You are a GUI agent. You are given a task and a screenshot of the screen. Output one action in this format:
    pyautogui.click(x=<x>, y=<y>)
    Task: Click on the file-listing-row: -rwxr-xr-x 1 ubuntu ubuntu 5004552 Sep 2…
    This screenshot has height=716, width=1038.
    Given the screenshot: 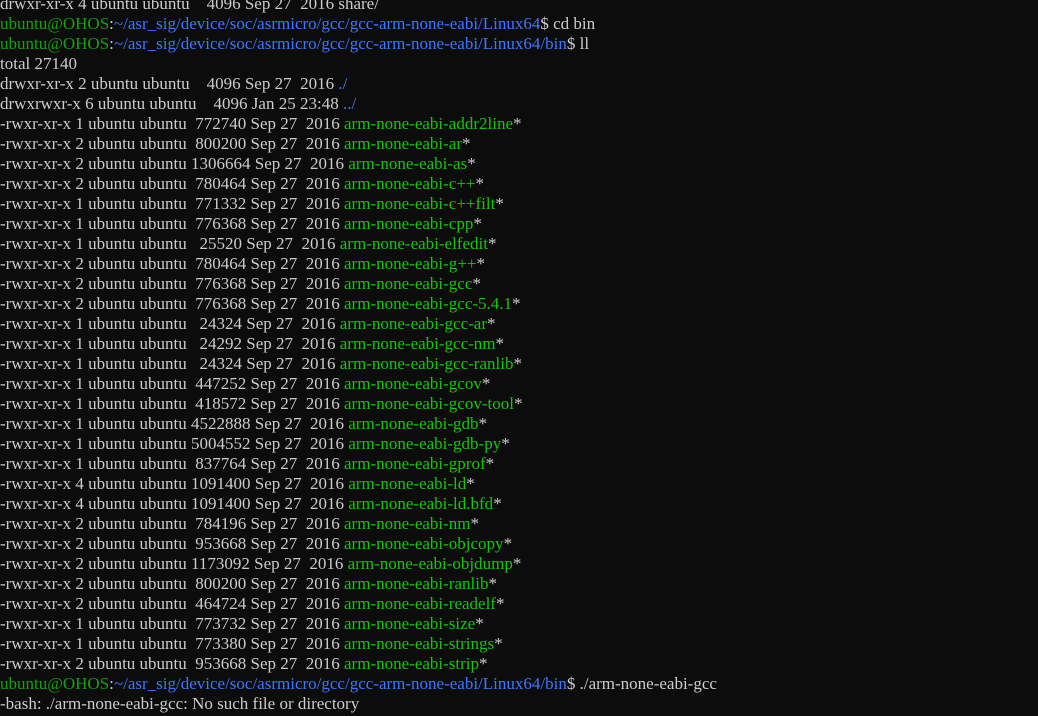 What is the action you would take?
    pyautogui.click(x=378, y=444)
    